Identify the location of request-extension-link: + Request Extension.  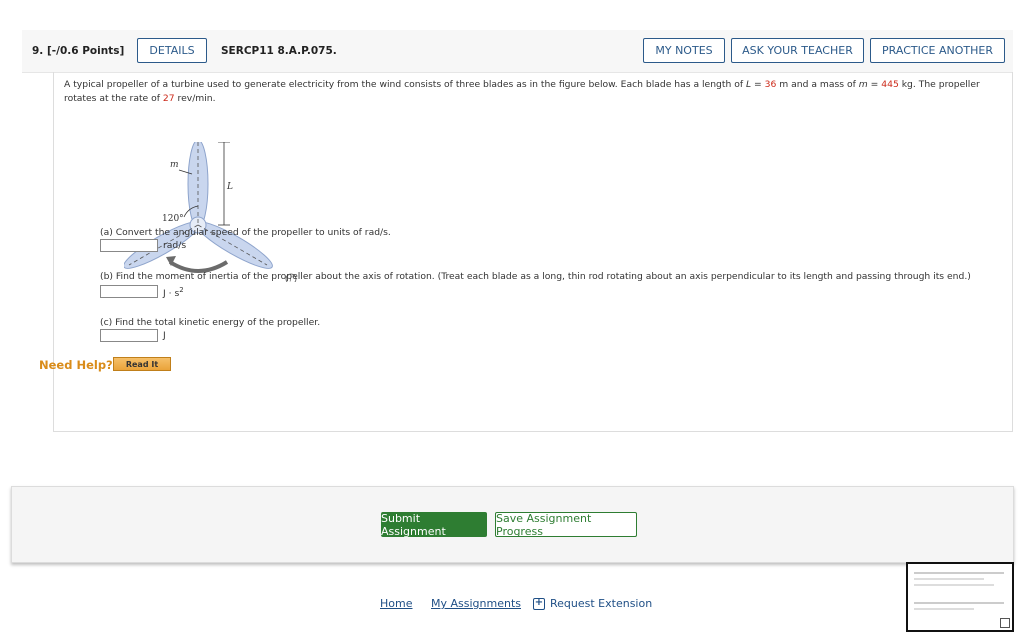
(592, 603).